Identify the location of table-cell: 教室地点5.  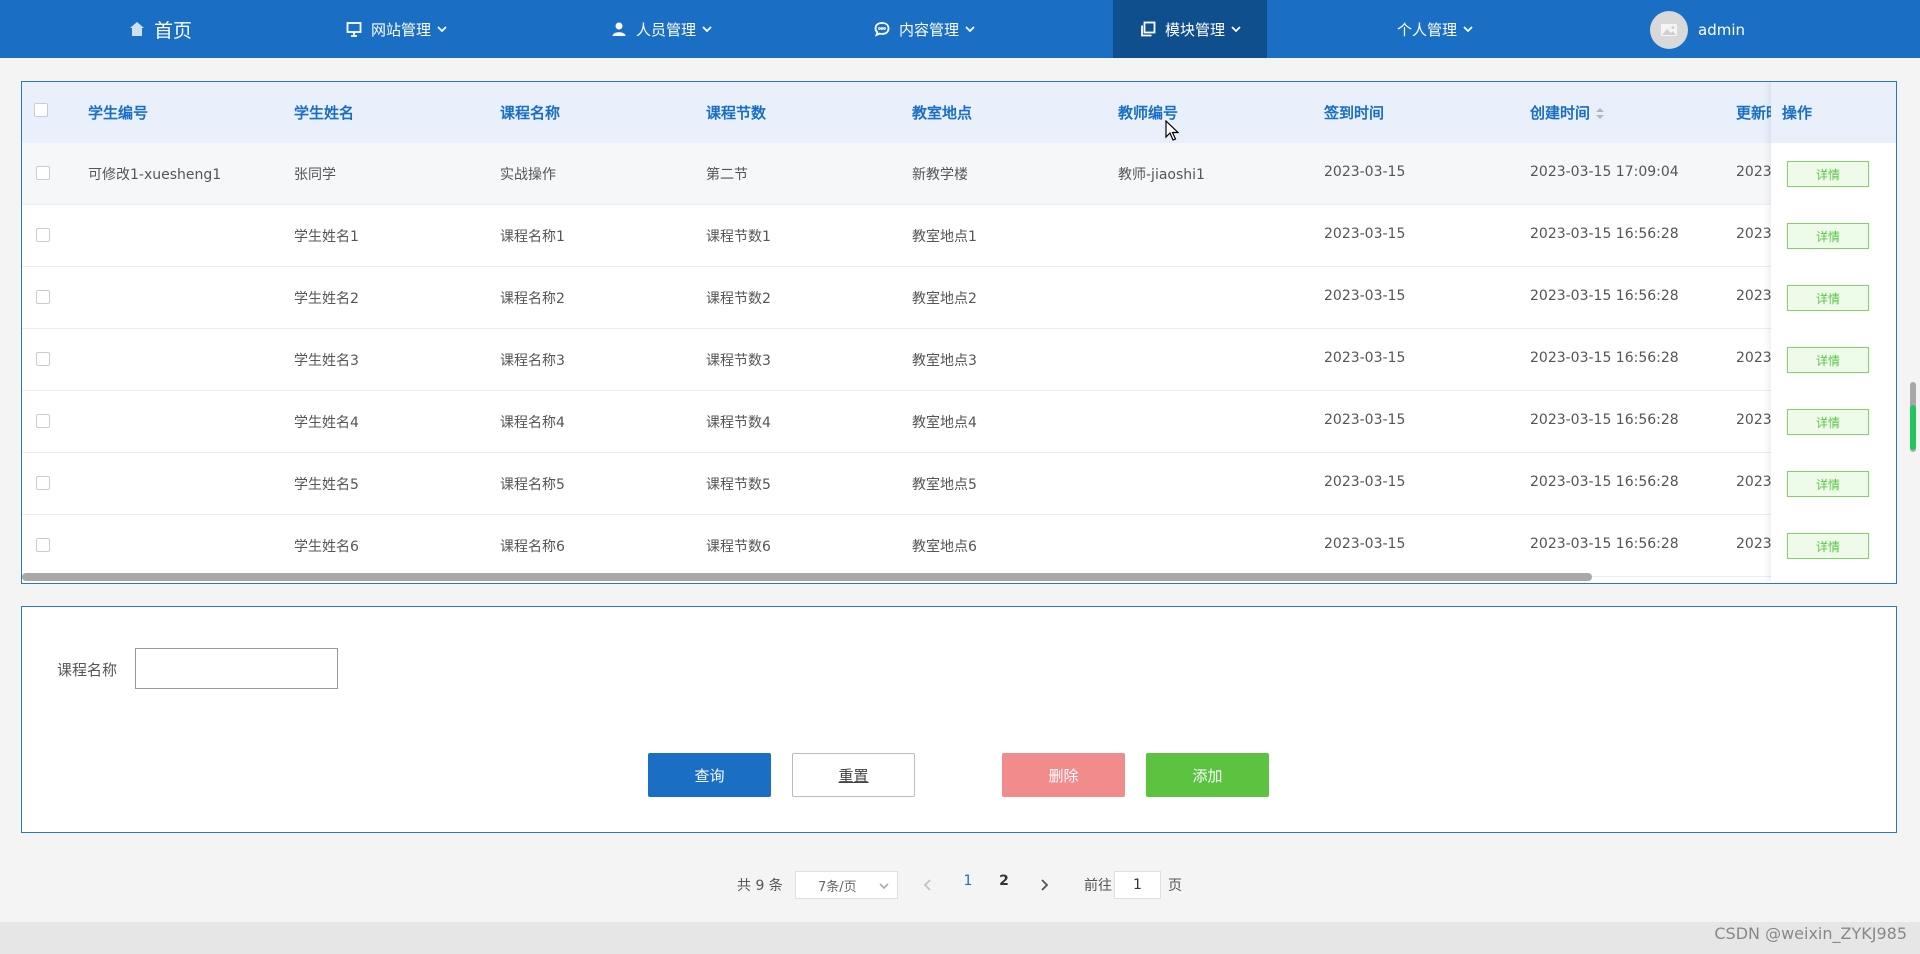
(944, 485).